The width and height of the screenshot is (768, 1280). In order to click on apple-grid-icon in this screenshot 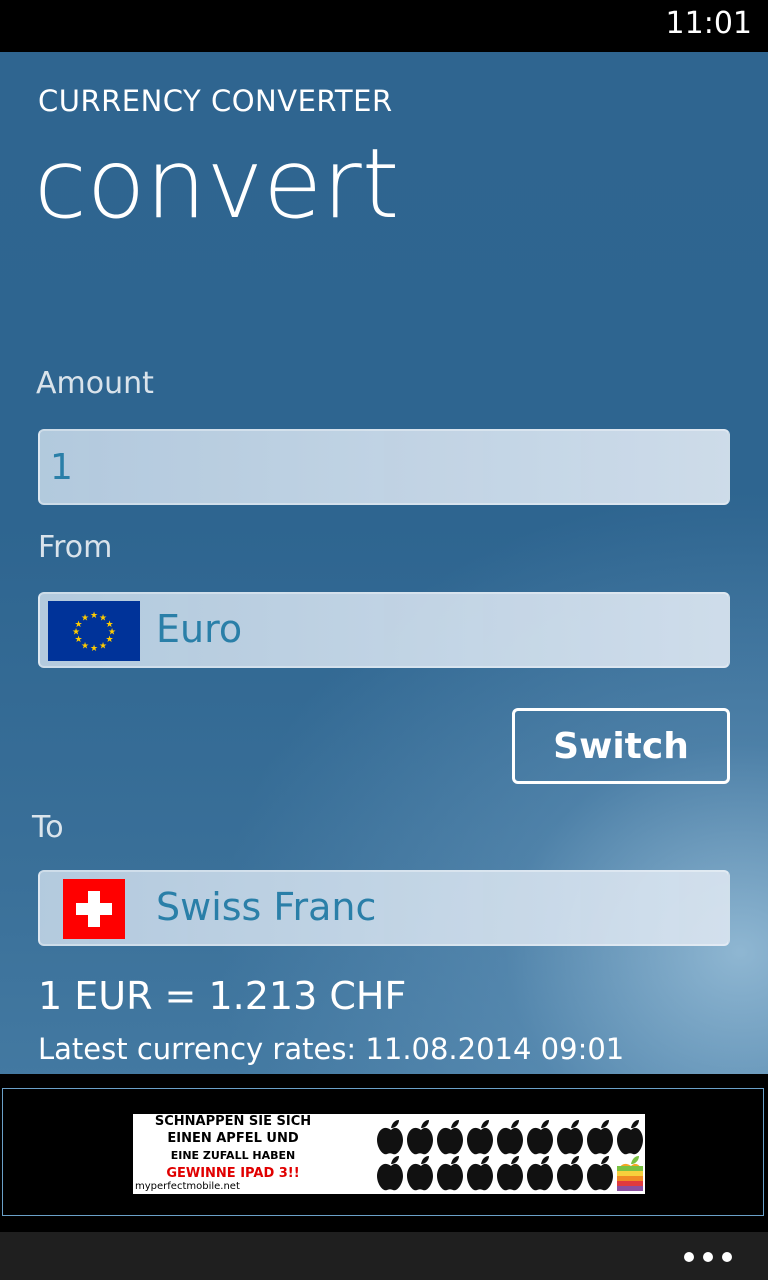, I will do `click(510, 1154)`.